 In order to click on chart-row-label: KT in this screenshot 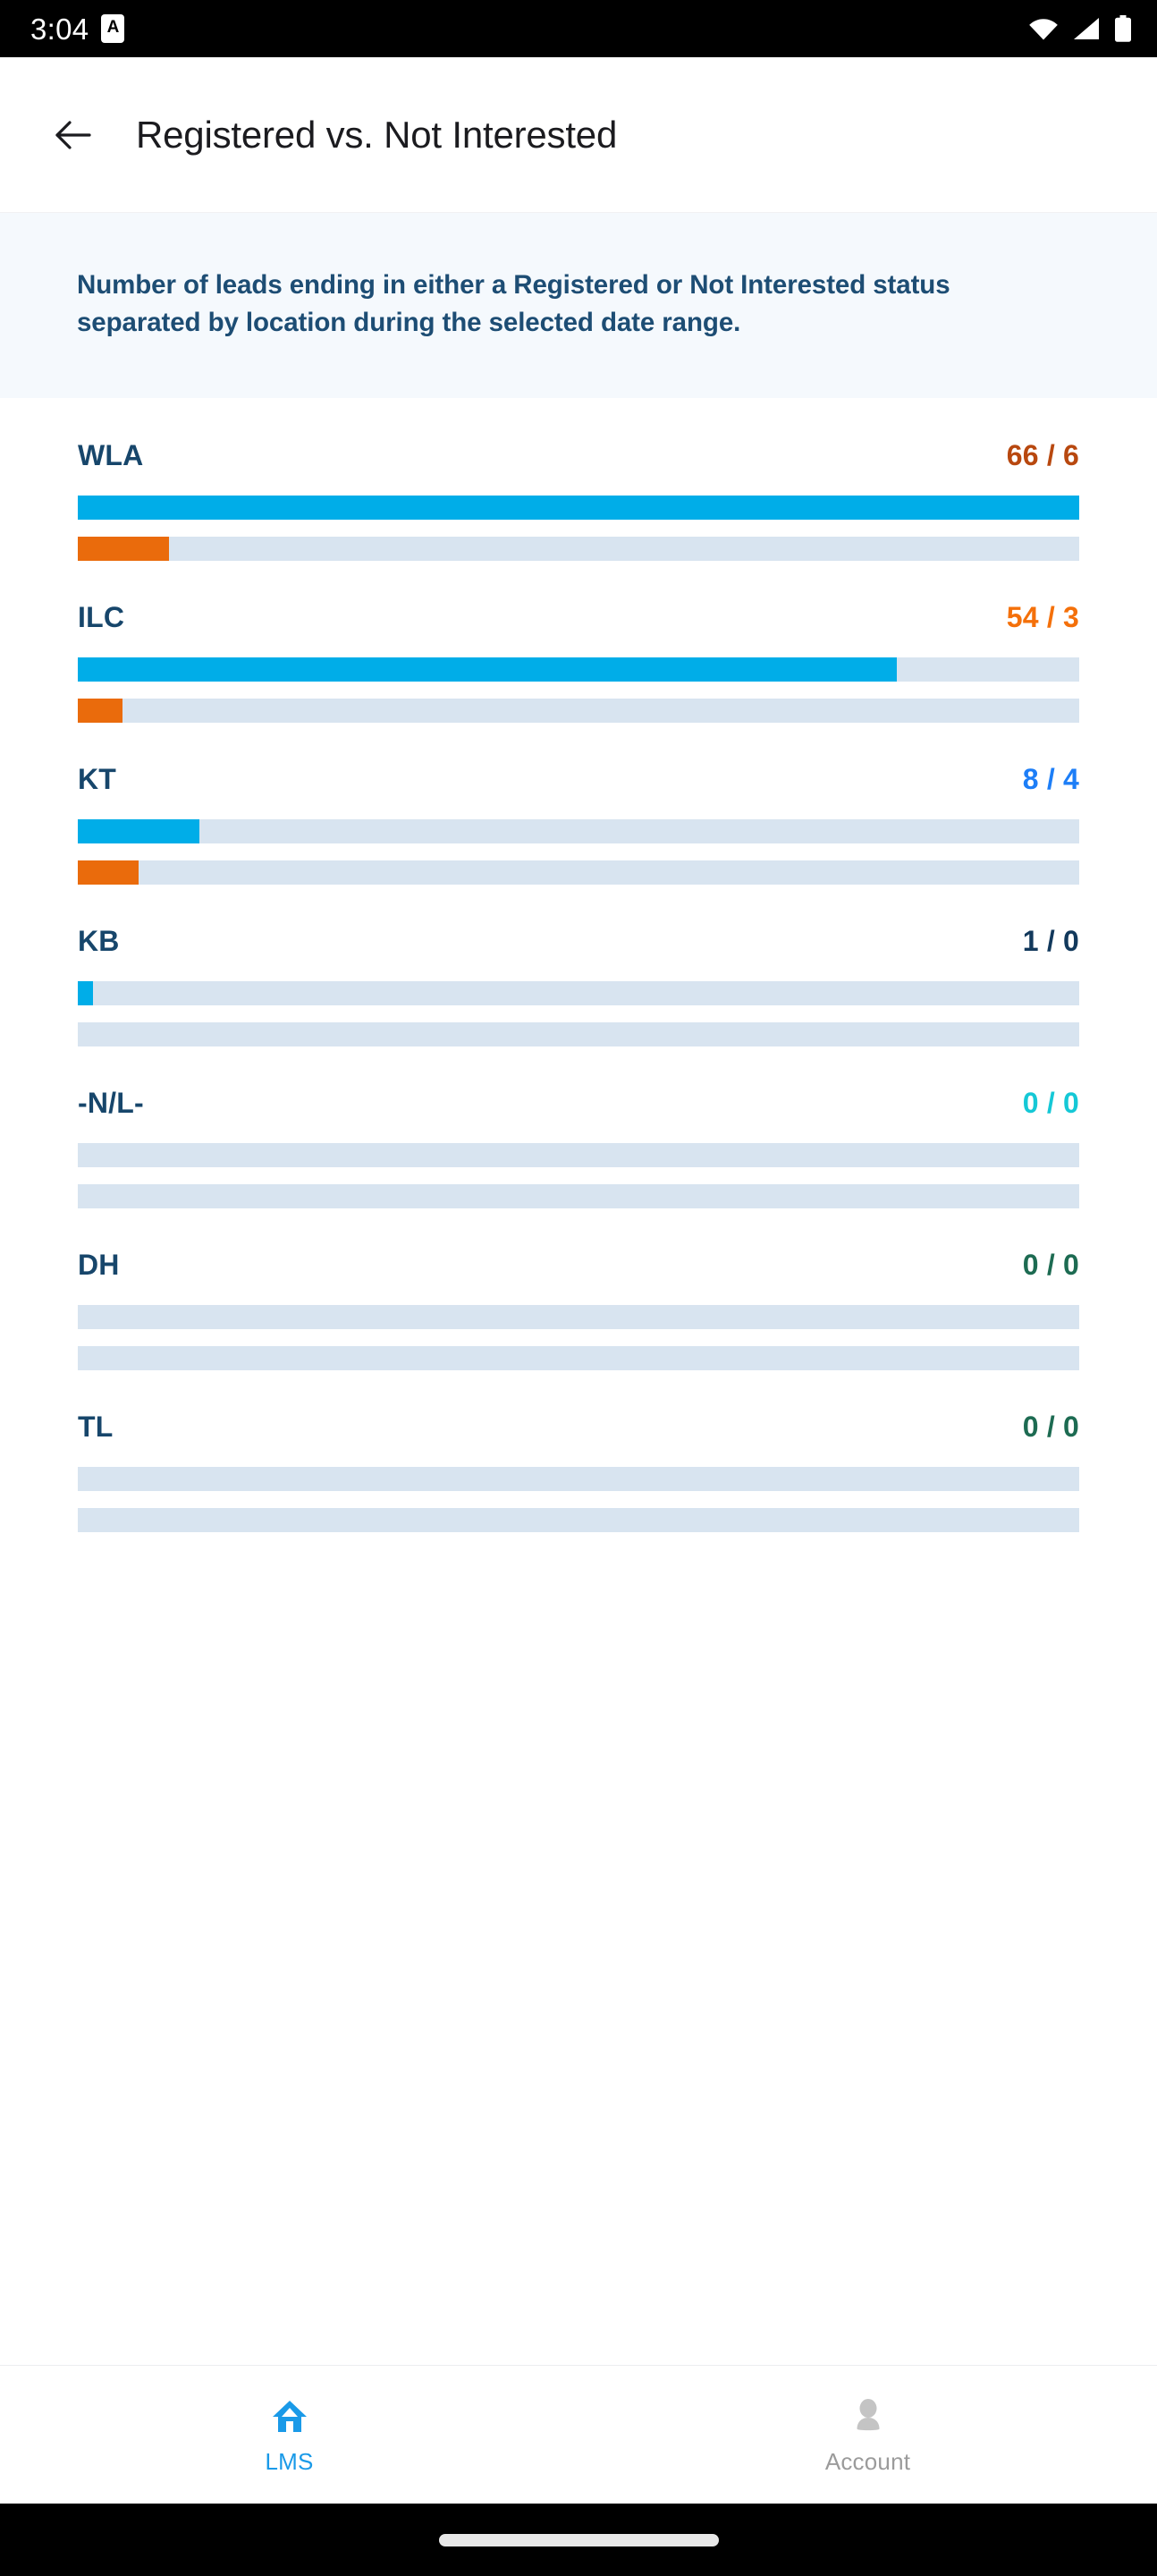, I will do `click(97, 778)`.